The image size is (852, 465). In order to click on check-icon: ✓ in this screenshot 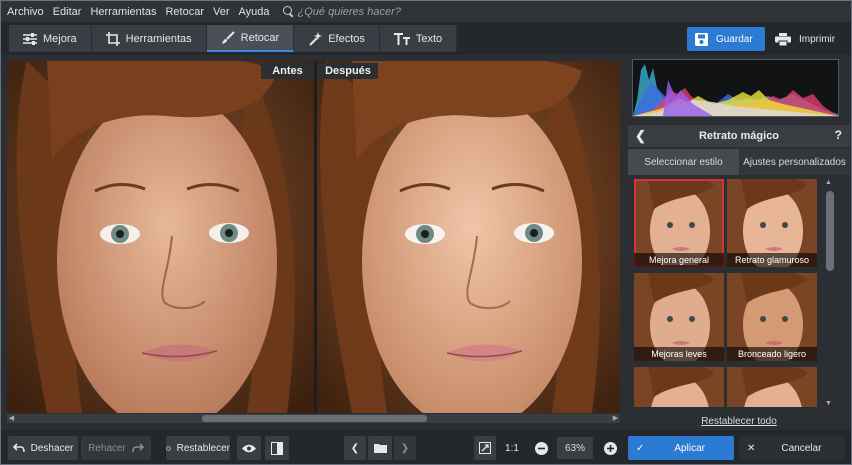, I will do `click(640, 448)`.